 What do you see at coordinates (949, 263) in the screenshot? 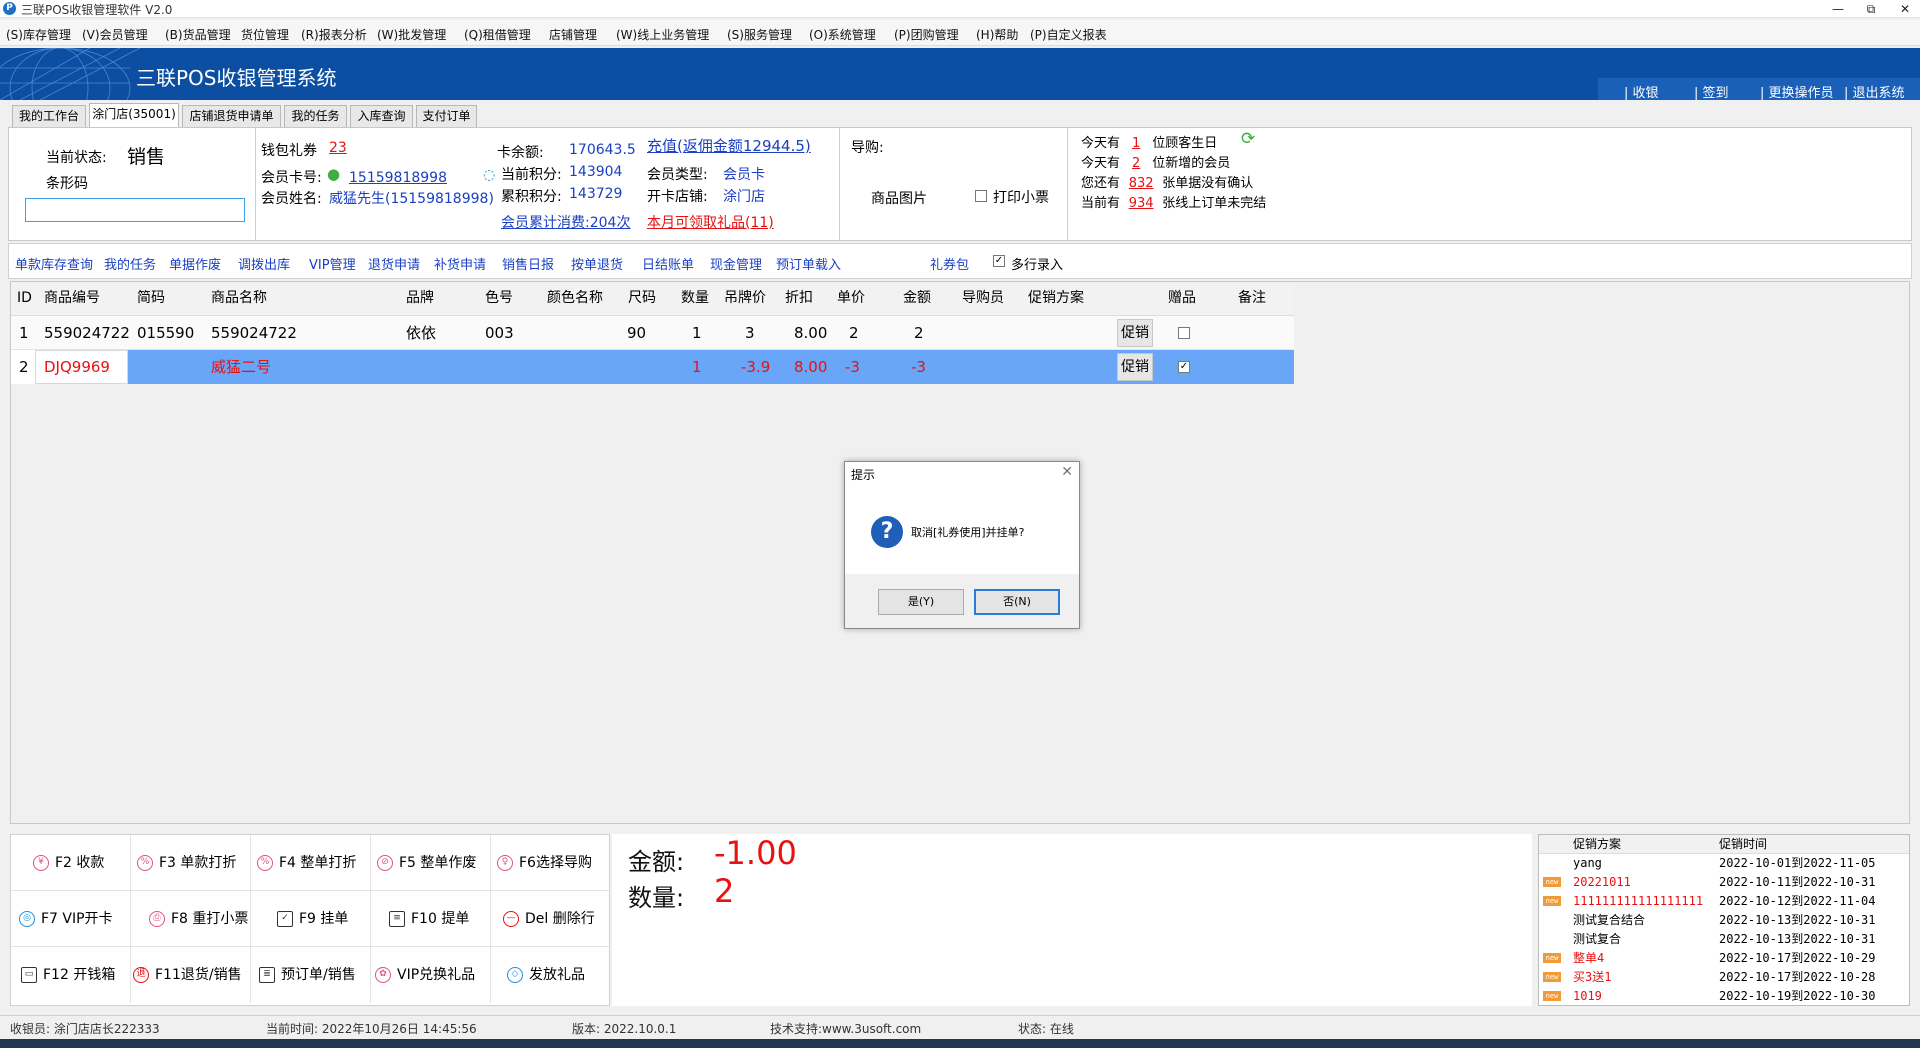
I see `link-coupon-pack: 礼券包` at bounding box center [949, 263].